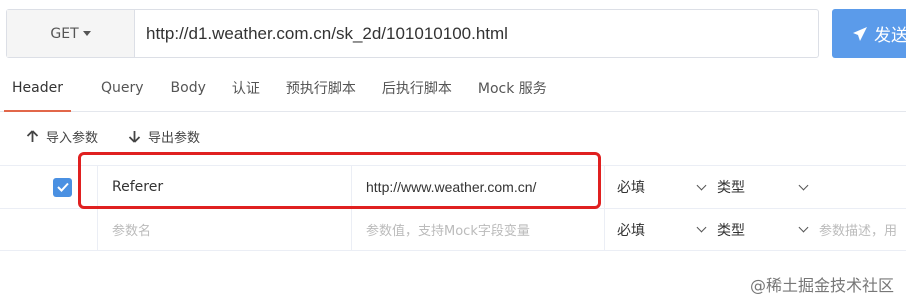  What do you see at coordinates (122, 87) in the screenshot?
I see `tab-query: Query` at bounding box center [122, 87].